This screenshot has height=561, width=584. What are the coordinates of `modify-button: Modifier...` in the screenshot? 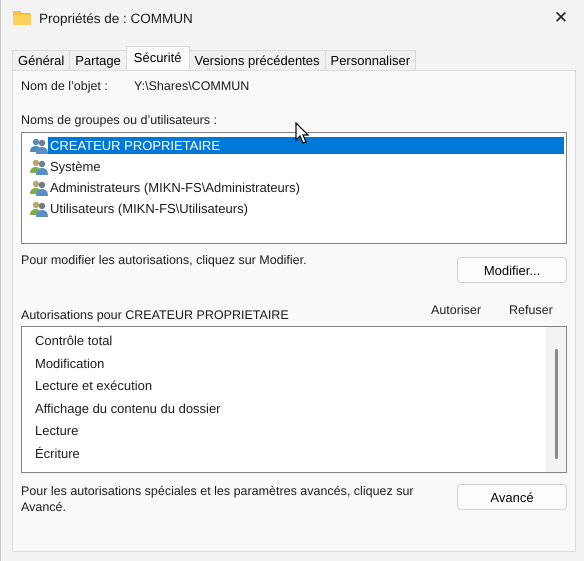 It's located at (512, 270).